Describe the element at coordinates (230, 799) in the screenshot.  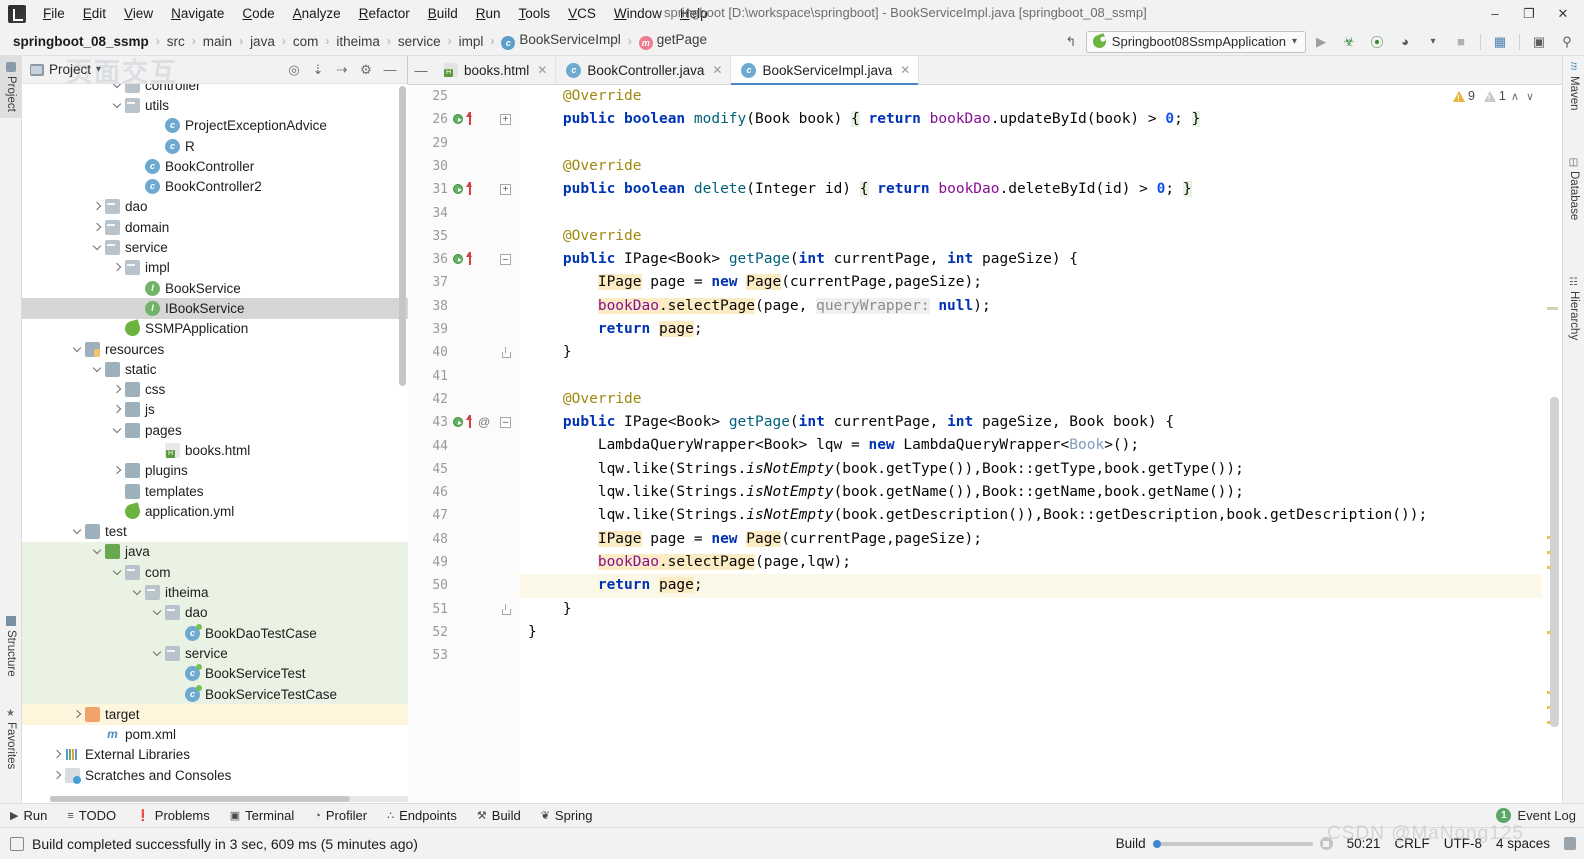
I see `project-tree-hscrollbar` at that location.